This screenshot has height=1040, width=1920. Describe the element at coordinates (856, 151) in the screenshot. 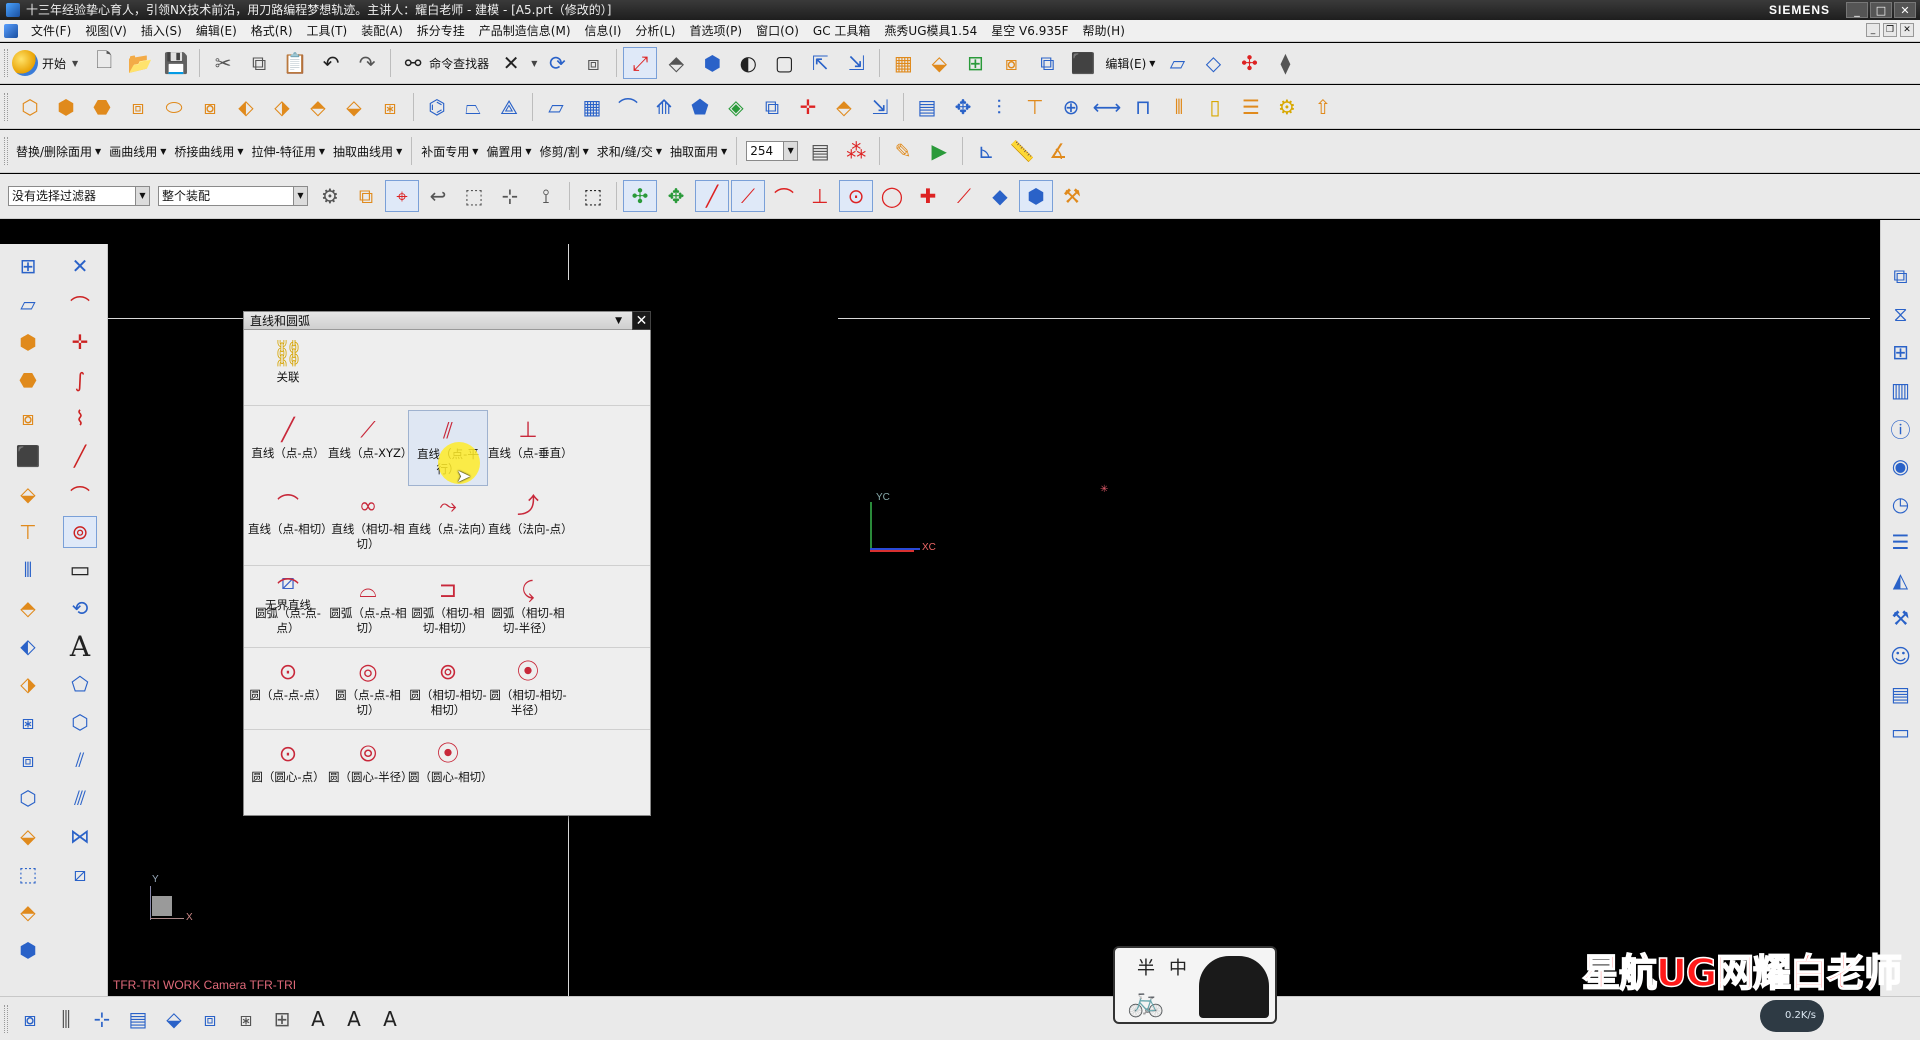

I see `move-to-layer-button: ⁂` at that location.